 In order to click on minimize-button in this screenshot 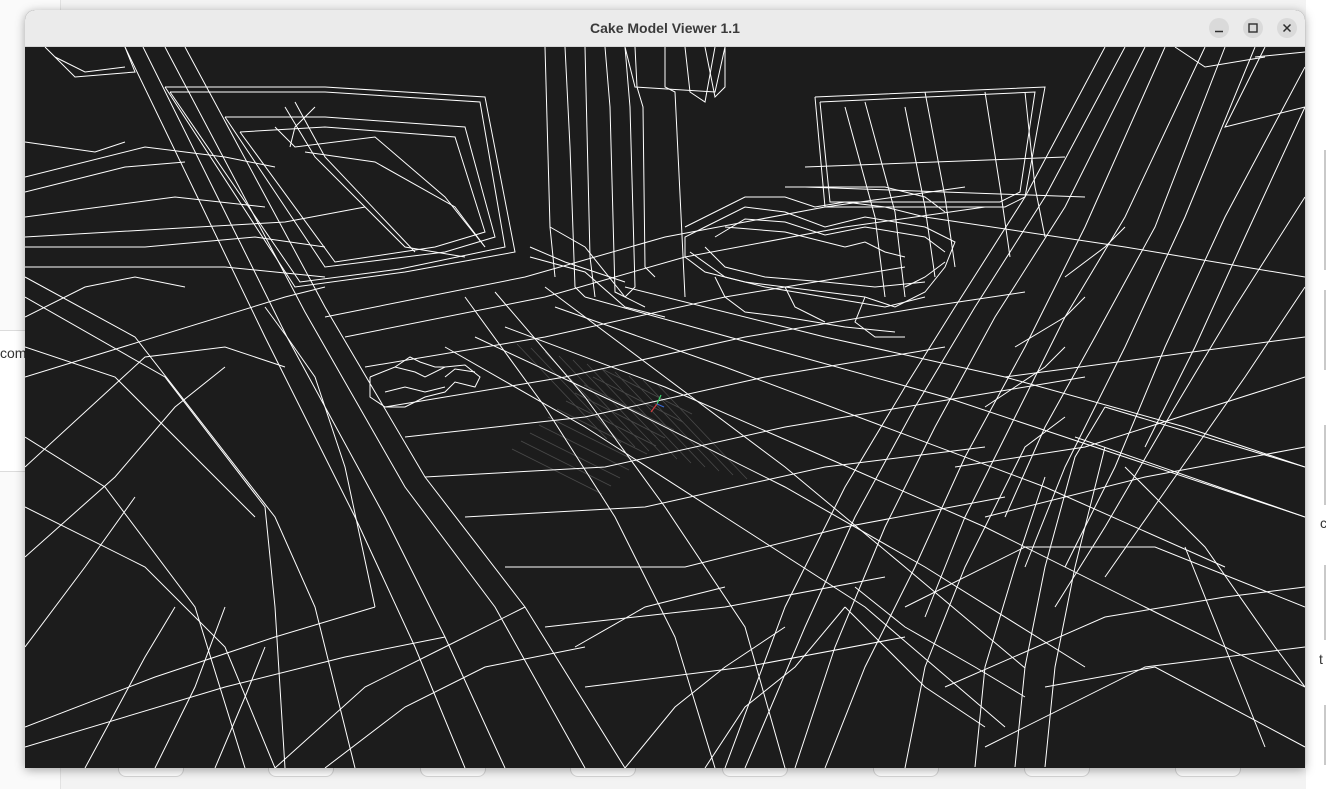, I will do `click(1219, 28)`.